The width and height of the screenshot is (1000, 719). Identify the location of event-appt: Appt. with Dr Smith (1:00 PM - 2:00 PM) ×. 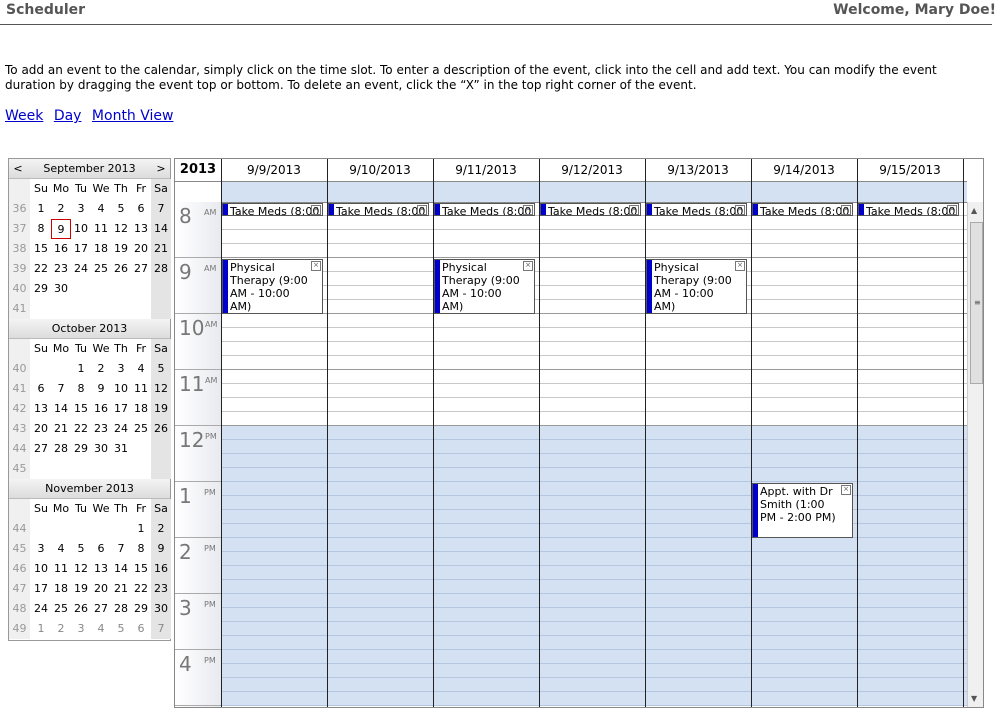
(802, 510).